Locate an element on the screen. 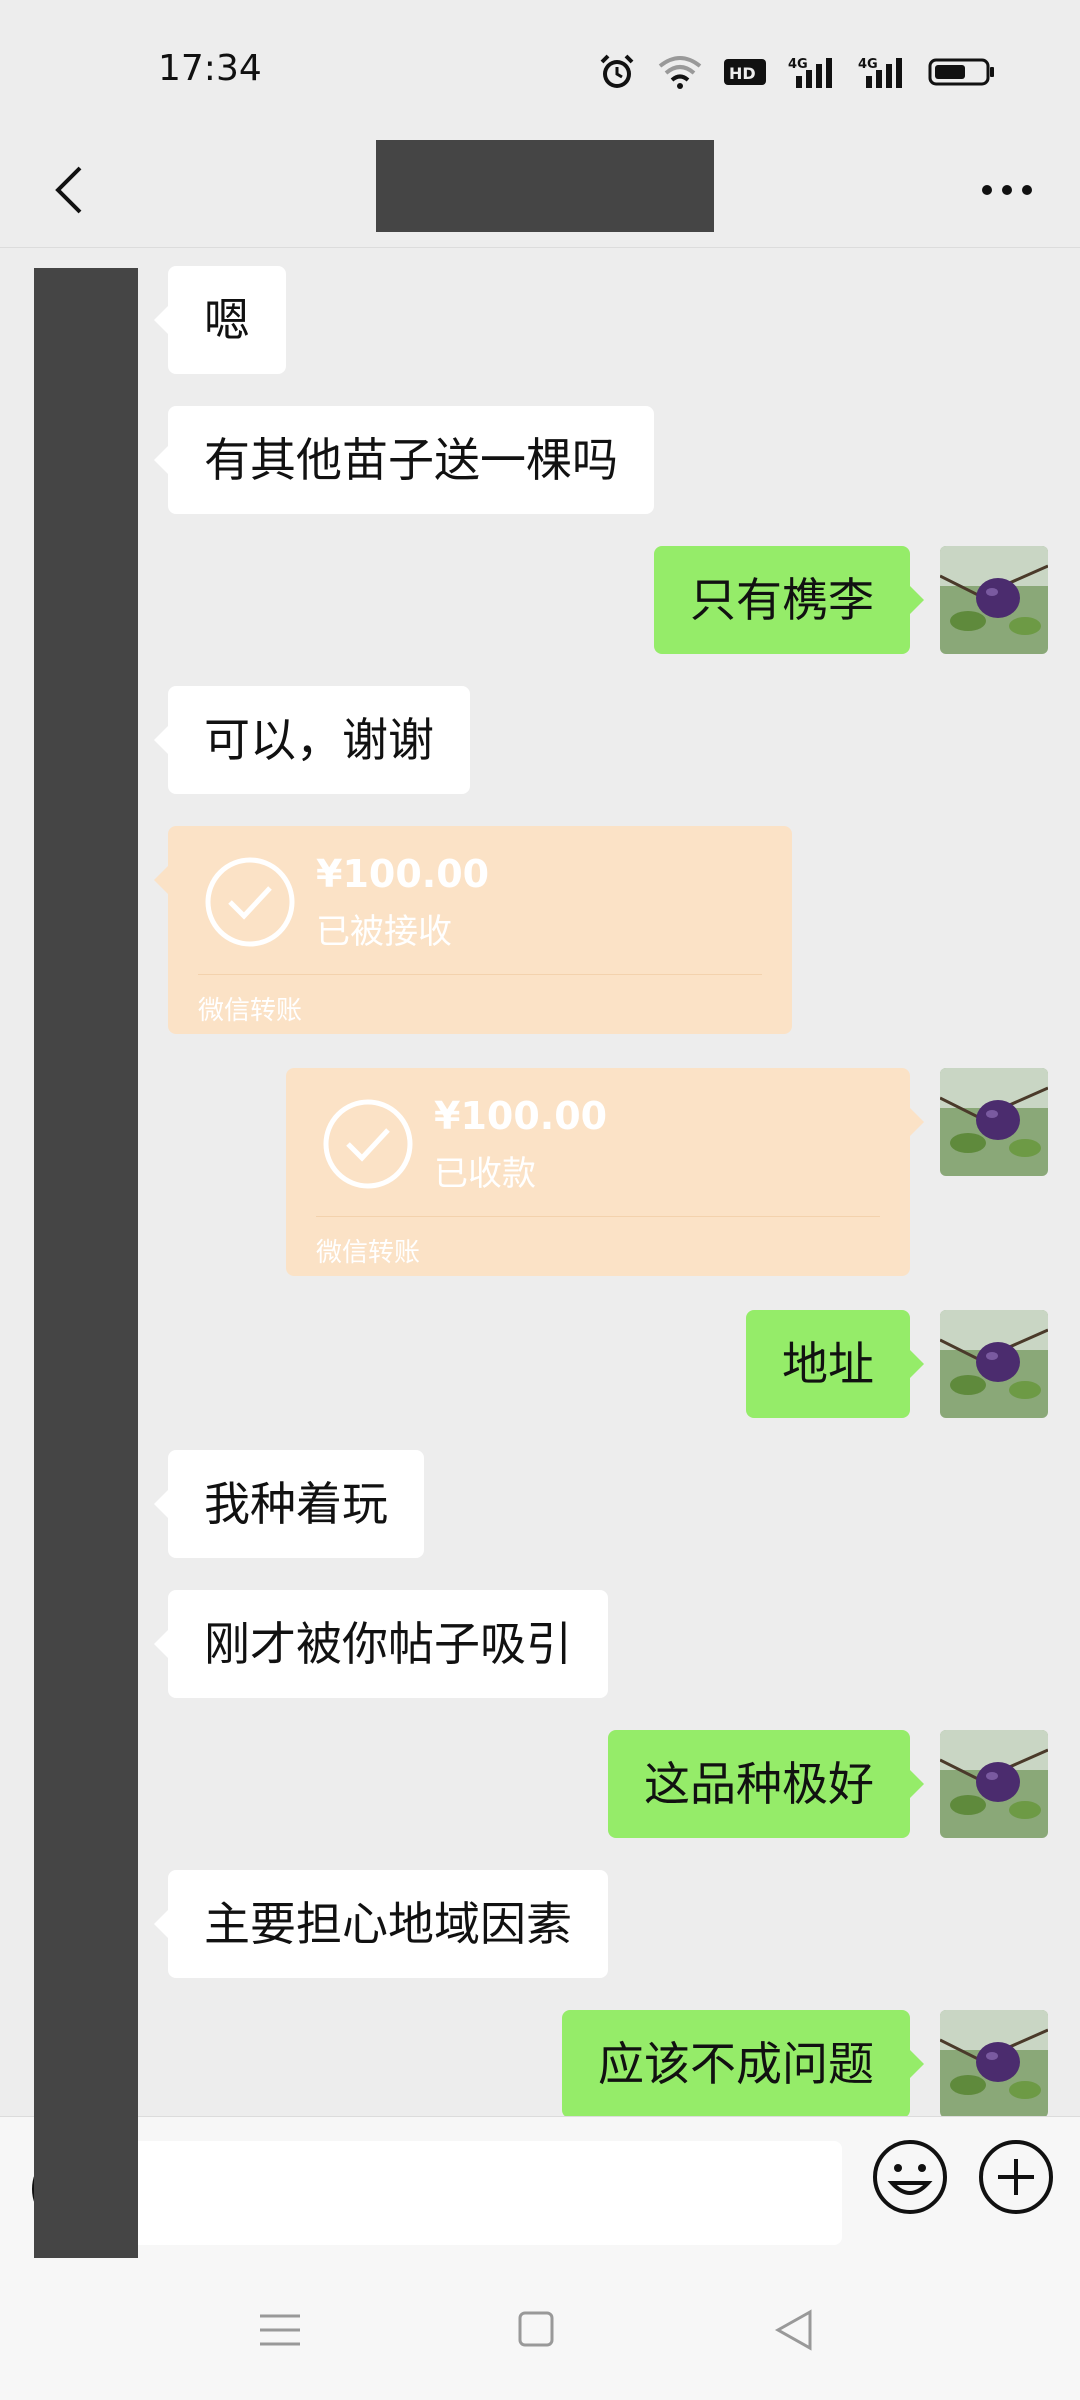 The width and height of the screenshot is (1080, 2400). message-bubble-incoming: 嗯 is located at coordinates (220, 320).